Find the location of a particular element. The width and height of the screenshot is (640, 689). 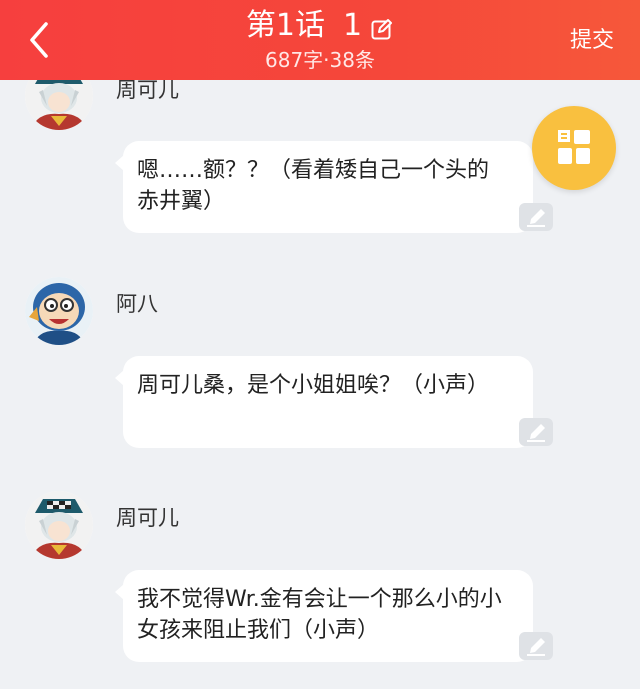

pencil-square-icon is located at coordinates (382, 29).